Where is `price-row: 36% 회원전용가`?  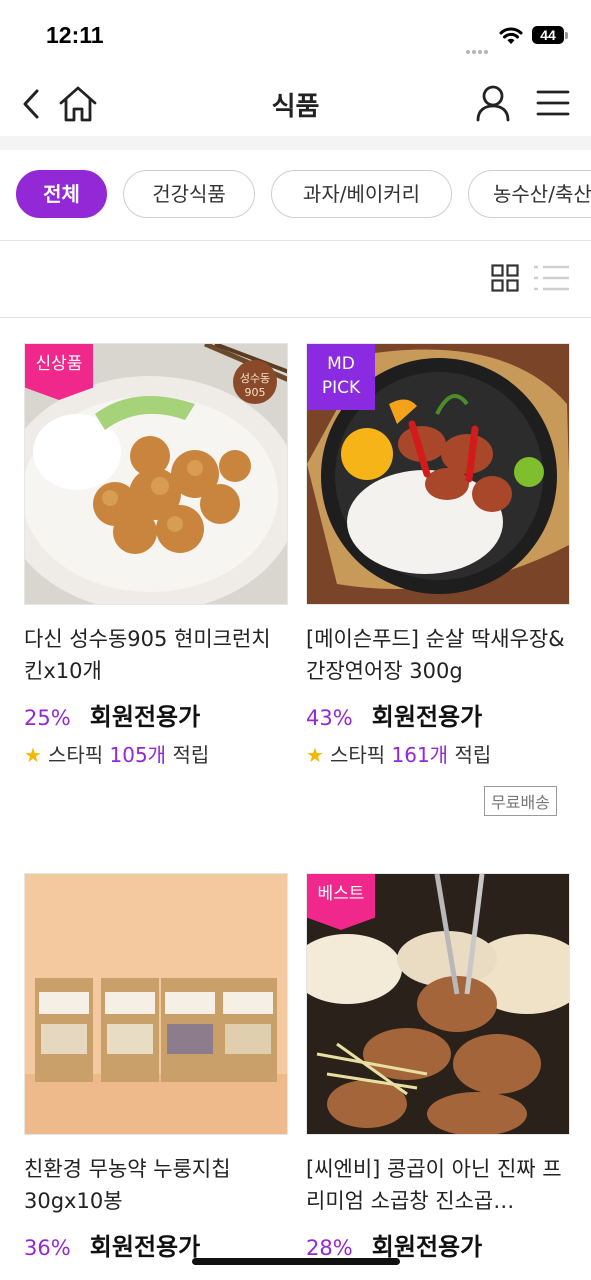
price-row: 36% 회원전용가 is located at coordinates (156, 1244).